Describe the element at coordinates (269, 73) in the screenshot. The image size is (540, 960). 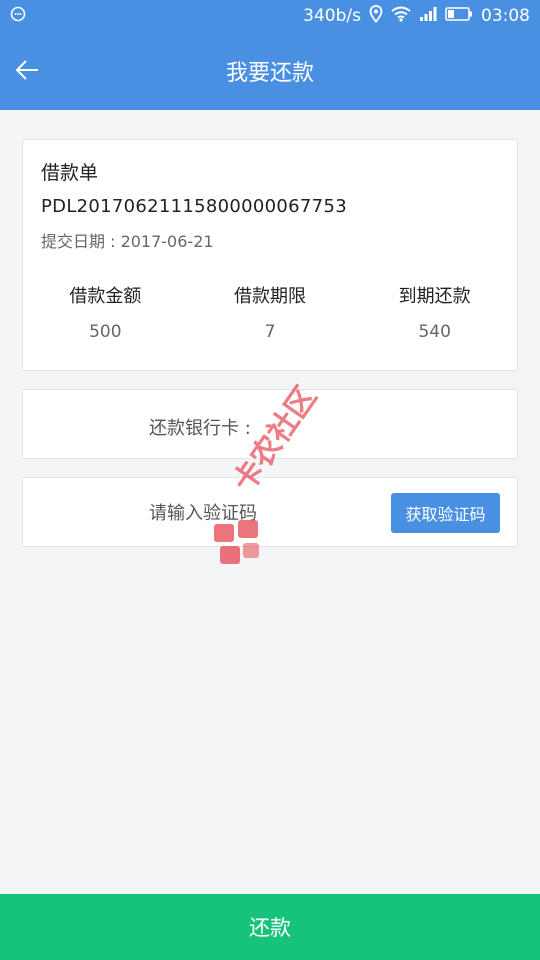
I see `page-title: 我要还款` at that location.